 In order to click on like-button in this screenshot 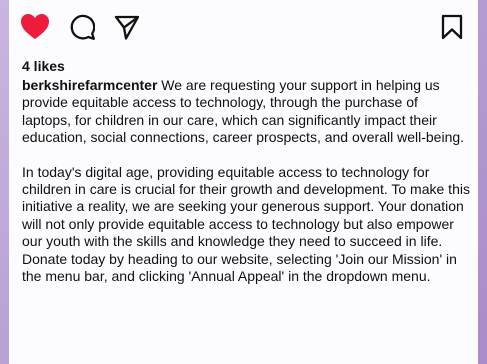, I will do `click(35, 27)`.